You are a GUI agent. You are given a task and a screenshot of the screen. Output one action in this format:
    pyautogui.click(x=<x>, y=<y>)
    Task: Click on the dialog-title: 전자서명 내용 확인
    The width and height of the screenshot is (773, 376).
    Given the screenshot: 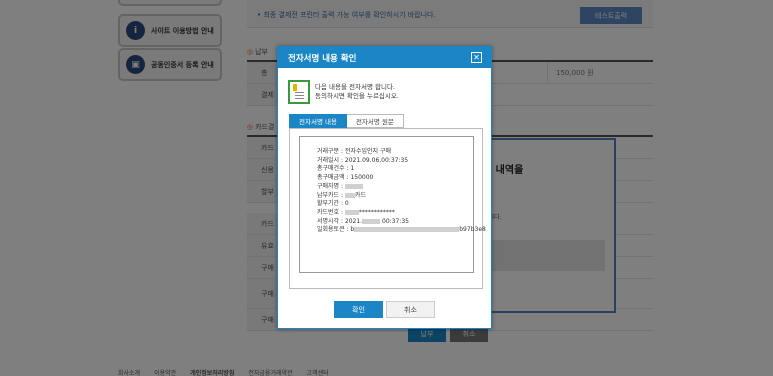 What is the action you would take?
    pyautogui.click(x=322, y=58)
    